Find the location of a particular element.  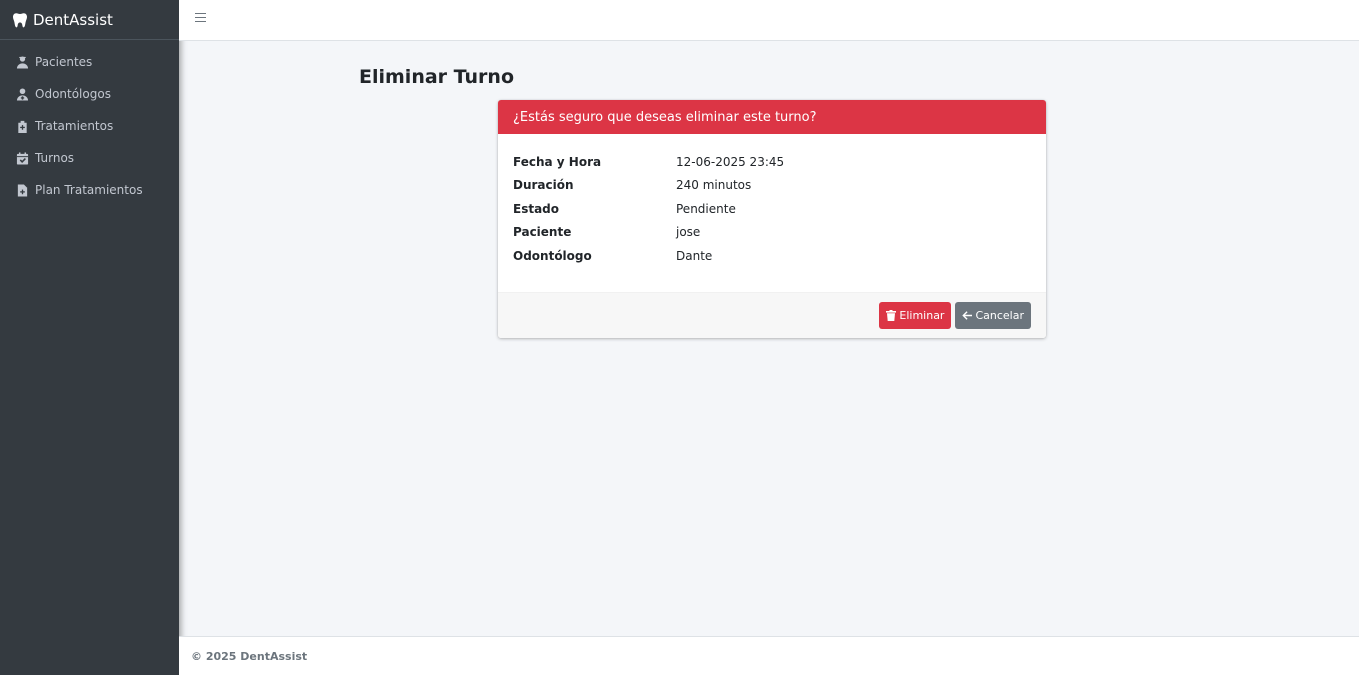

sidebar-item-pacientes: Pacientes is located at coordinates (89, 62).